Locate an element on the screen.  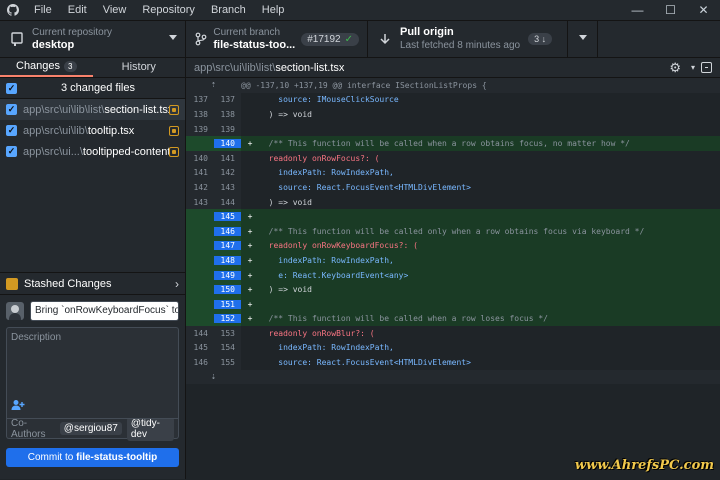
commit-button: Commit to file-status-tooltip is located at coordinates (92, 457).